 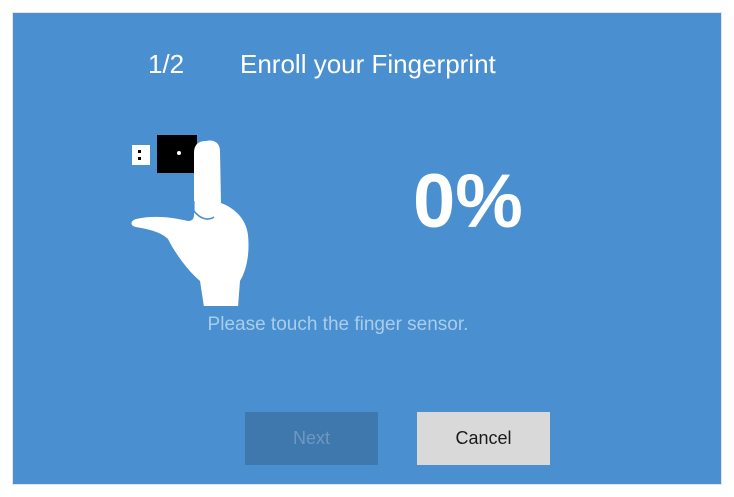 I want to click on status-message: Please touch the finger sensor., so click(x=338, y=324).